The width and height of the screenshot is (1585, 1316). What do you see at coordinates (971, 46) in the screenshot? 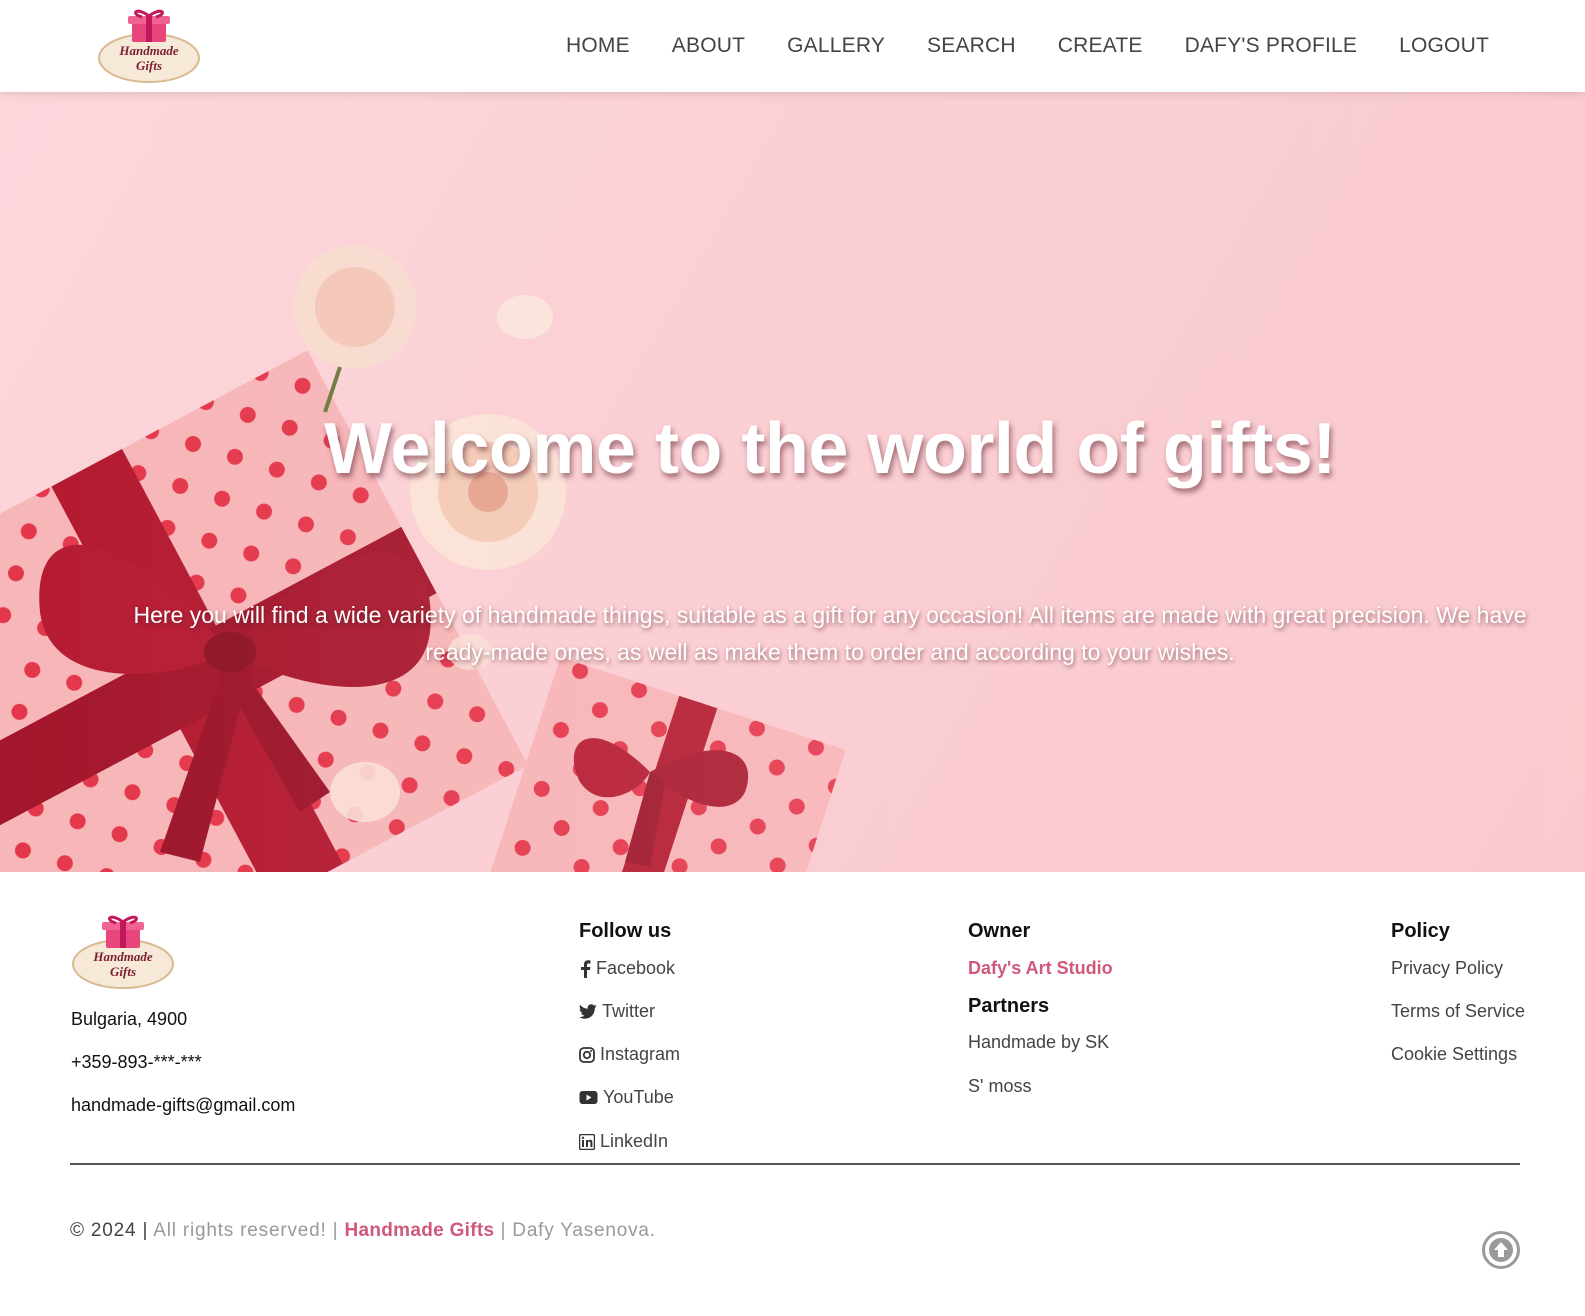
I see `nav-search: SEARCH` at bounding box center [971, 46].